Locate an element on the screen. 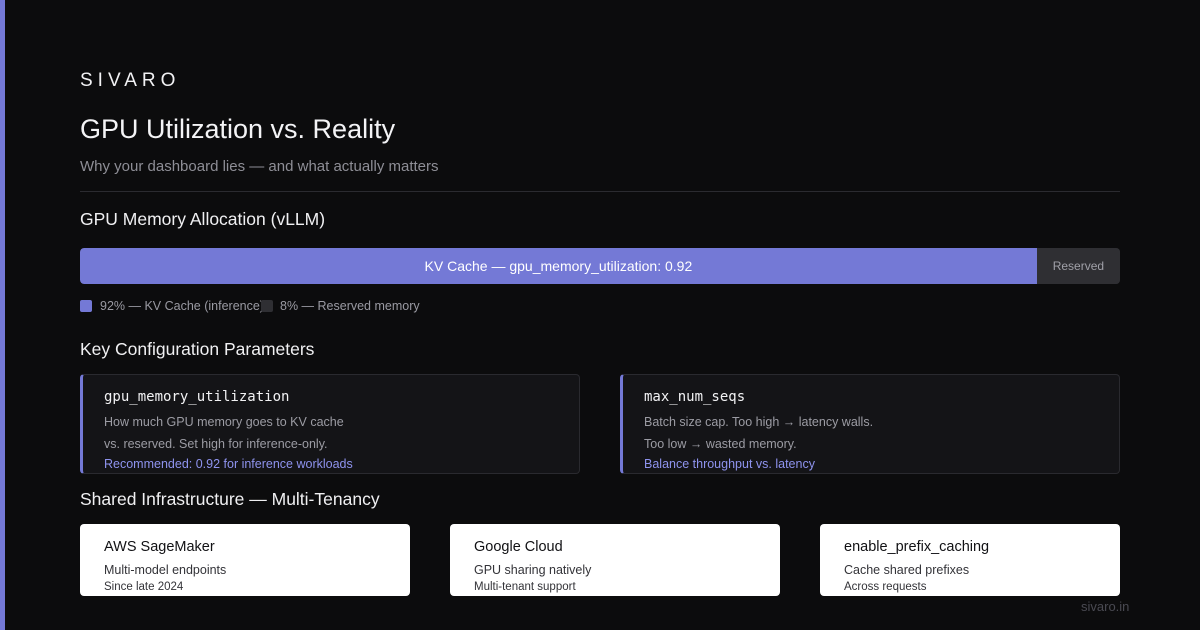  infra-section-heading: Shared Infrastructure — Multi-Tenancy is located at coordinates (230, 499).